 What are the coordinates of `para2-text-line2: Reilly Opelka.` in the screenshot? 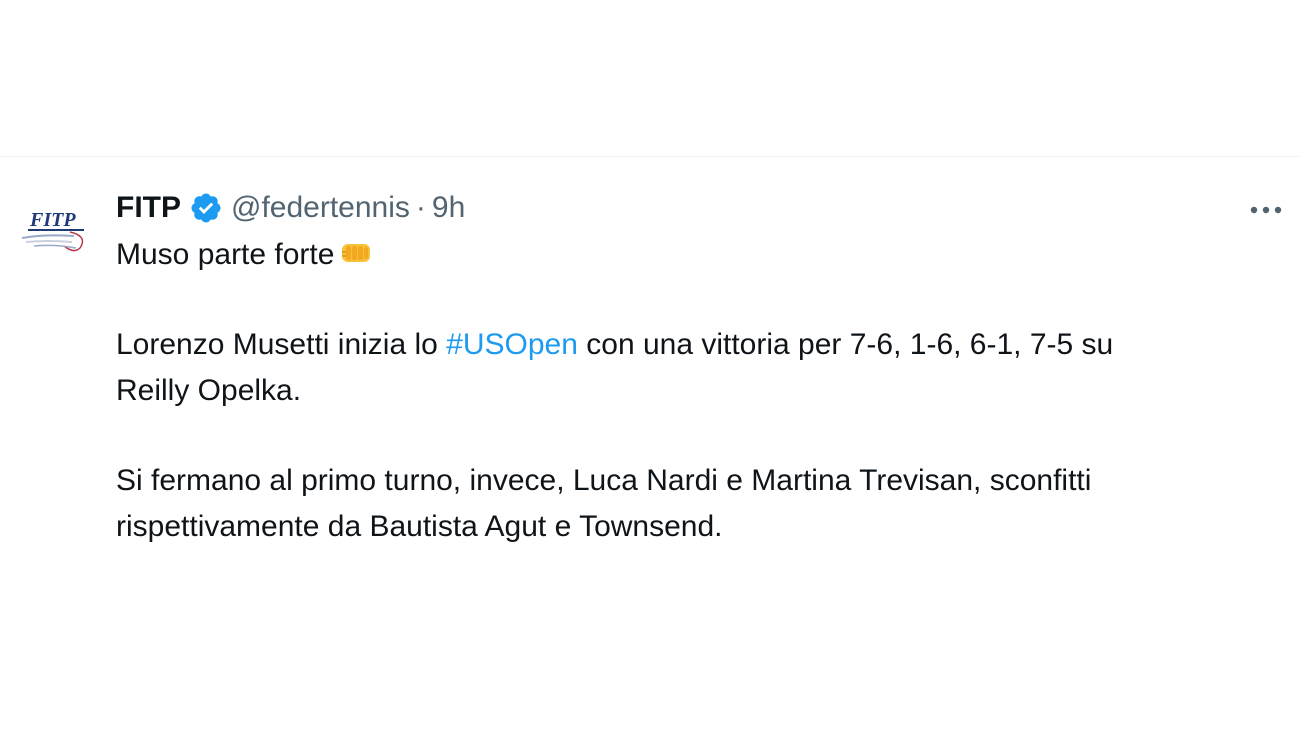 It's located at (209, 390).